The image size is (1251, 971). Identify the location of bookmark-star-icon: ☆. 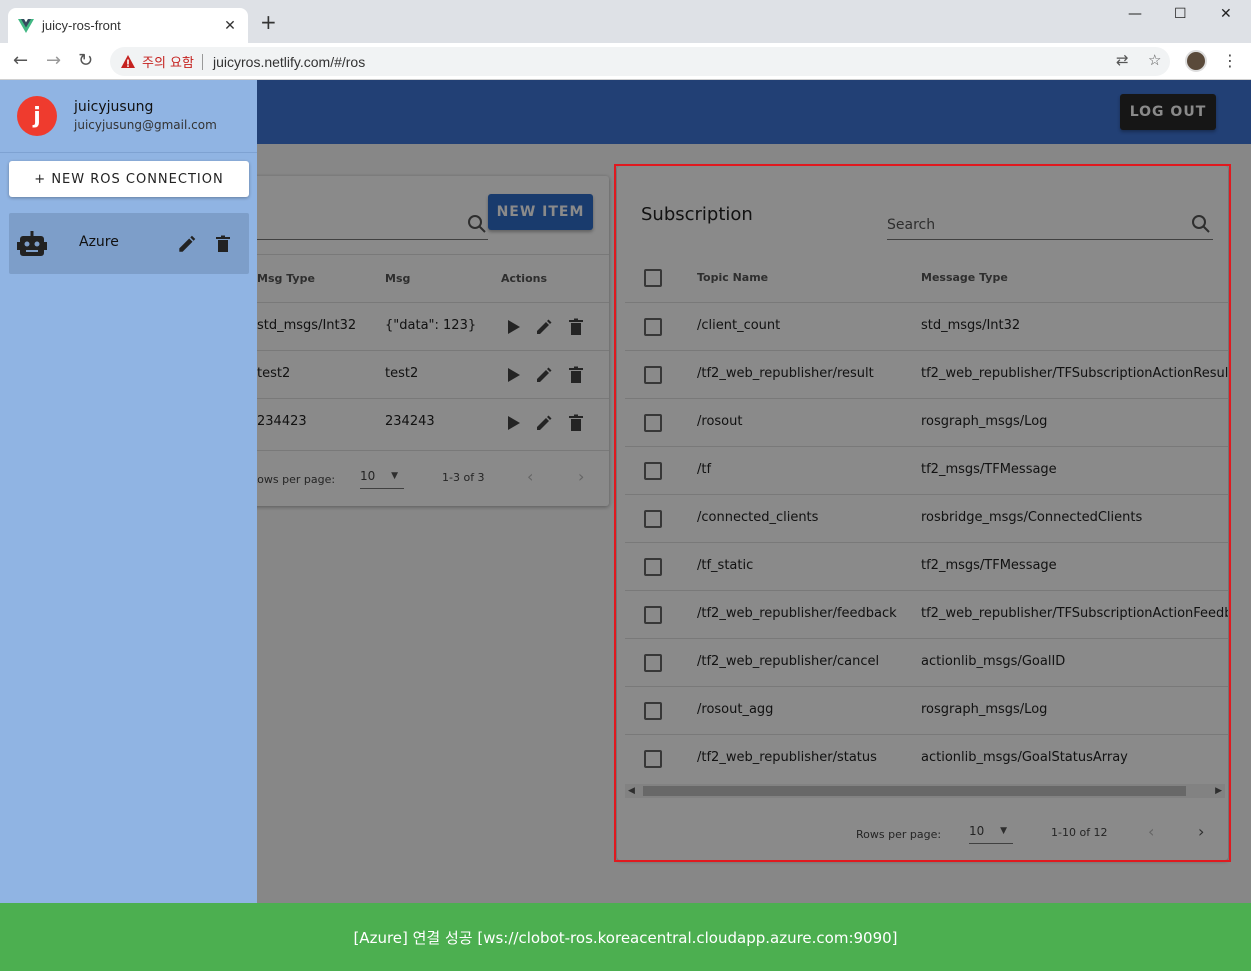
(1154, 60).